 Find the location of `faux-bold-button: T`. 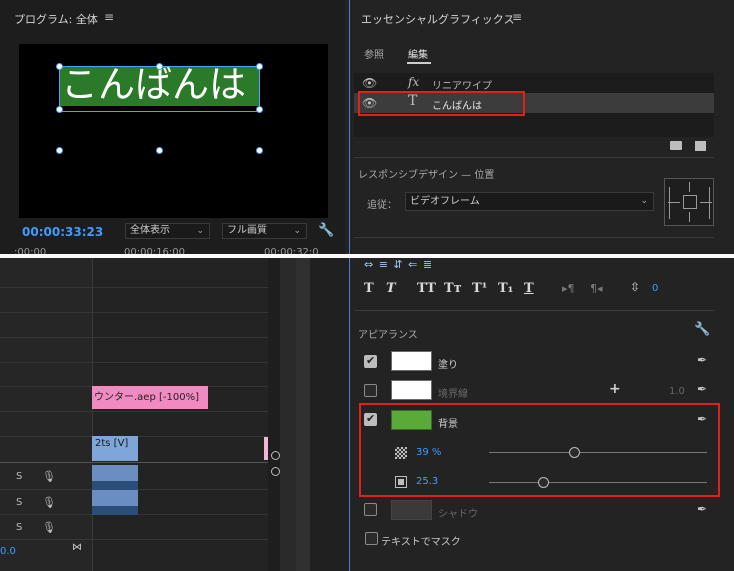

faux-bold-button: T is located at coordinates (369, 288).